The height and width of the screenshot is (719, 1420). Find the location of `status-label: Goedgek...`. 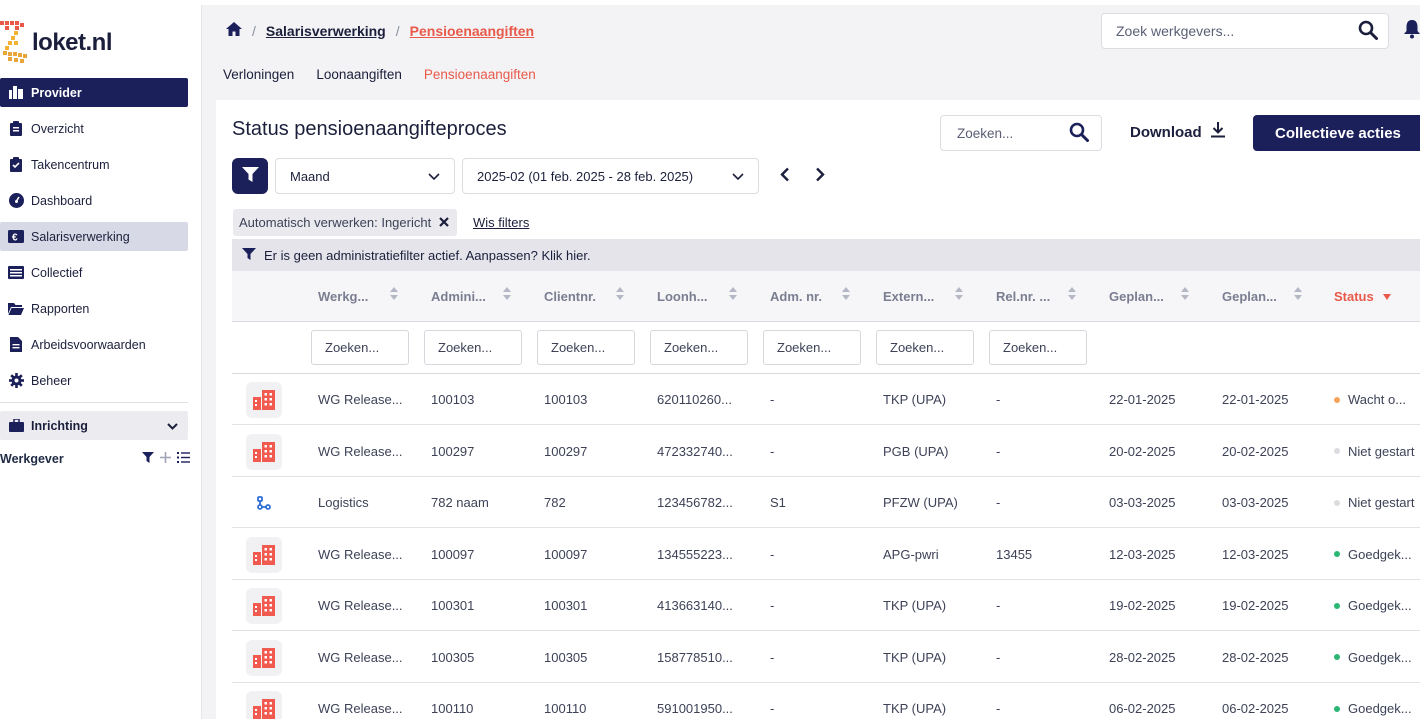

status-label: Goedgek... is located at coordinates (1380, 554).